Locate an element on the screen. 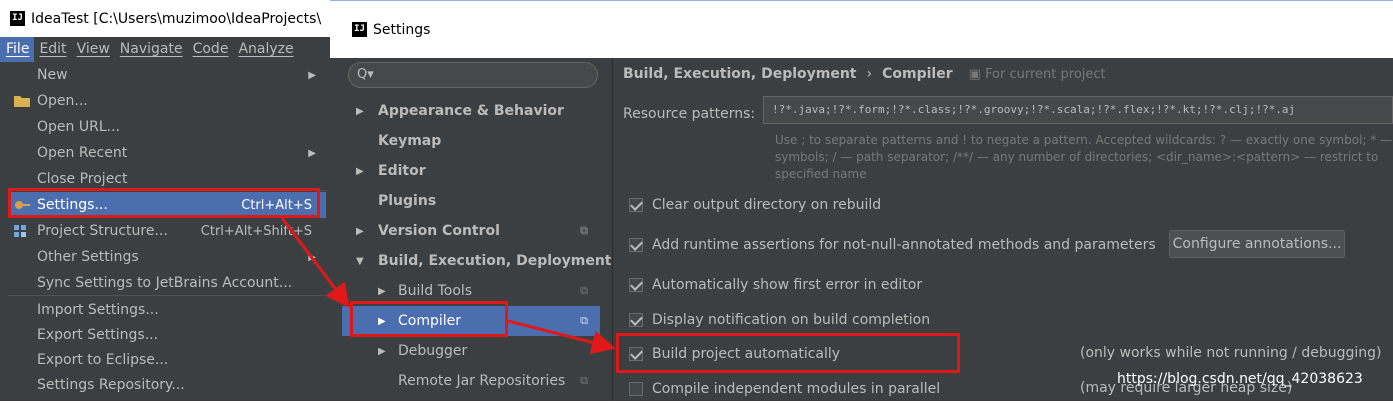  tree-item-build-tools: ▶ Build Tools ⧉ is located at coordinates (471, 291).